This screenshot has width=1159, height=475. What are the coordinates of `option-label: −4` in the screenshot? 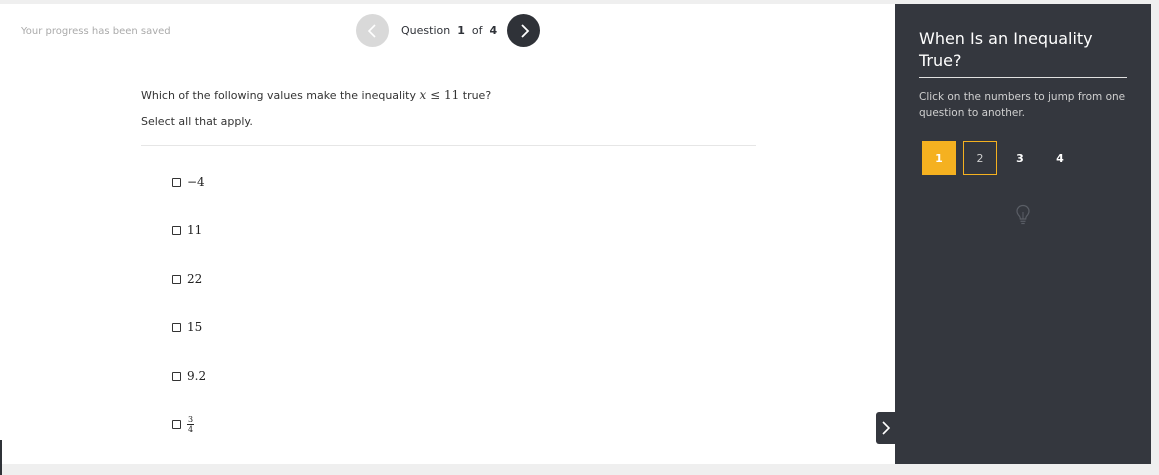 It's located at (196, 182).